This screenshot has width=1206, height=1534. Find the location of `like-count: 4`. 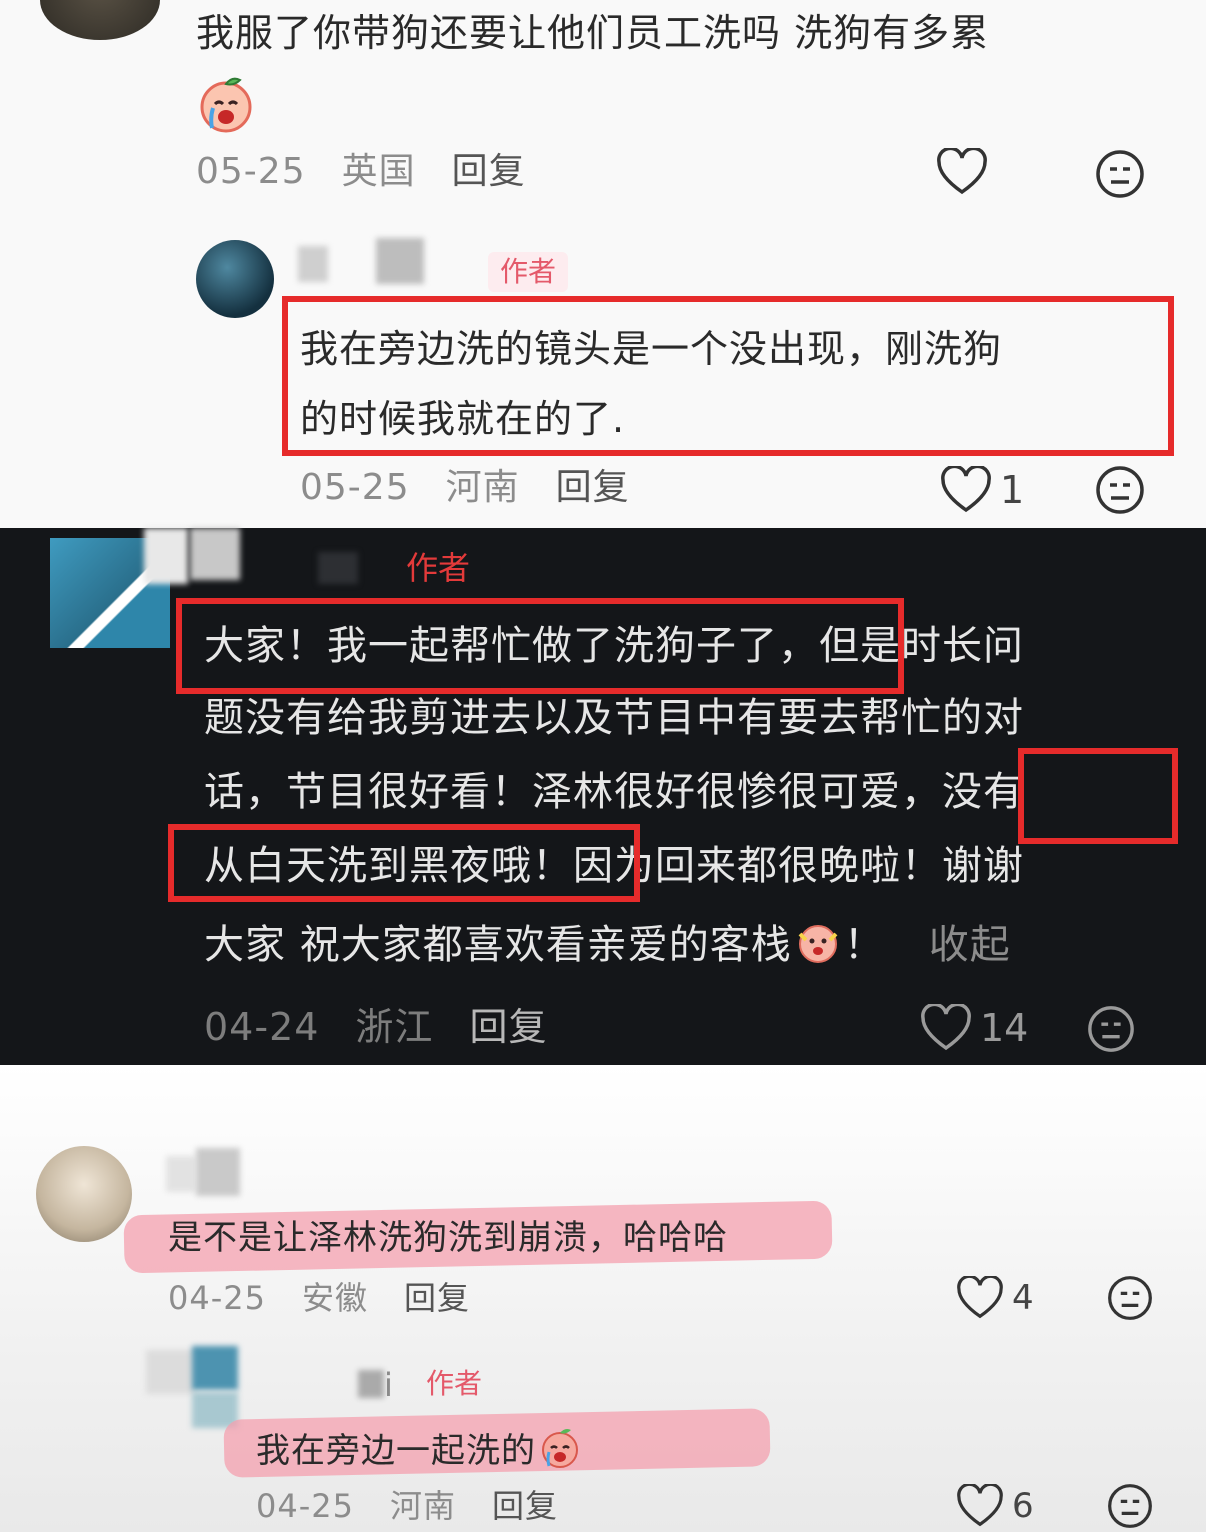

like-count: 4 is located at coordinates (1023, 1298).